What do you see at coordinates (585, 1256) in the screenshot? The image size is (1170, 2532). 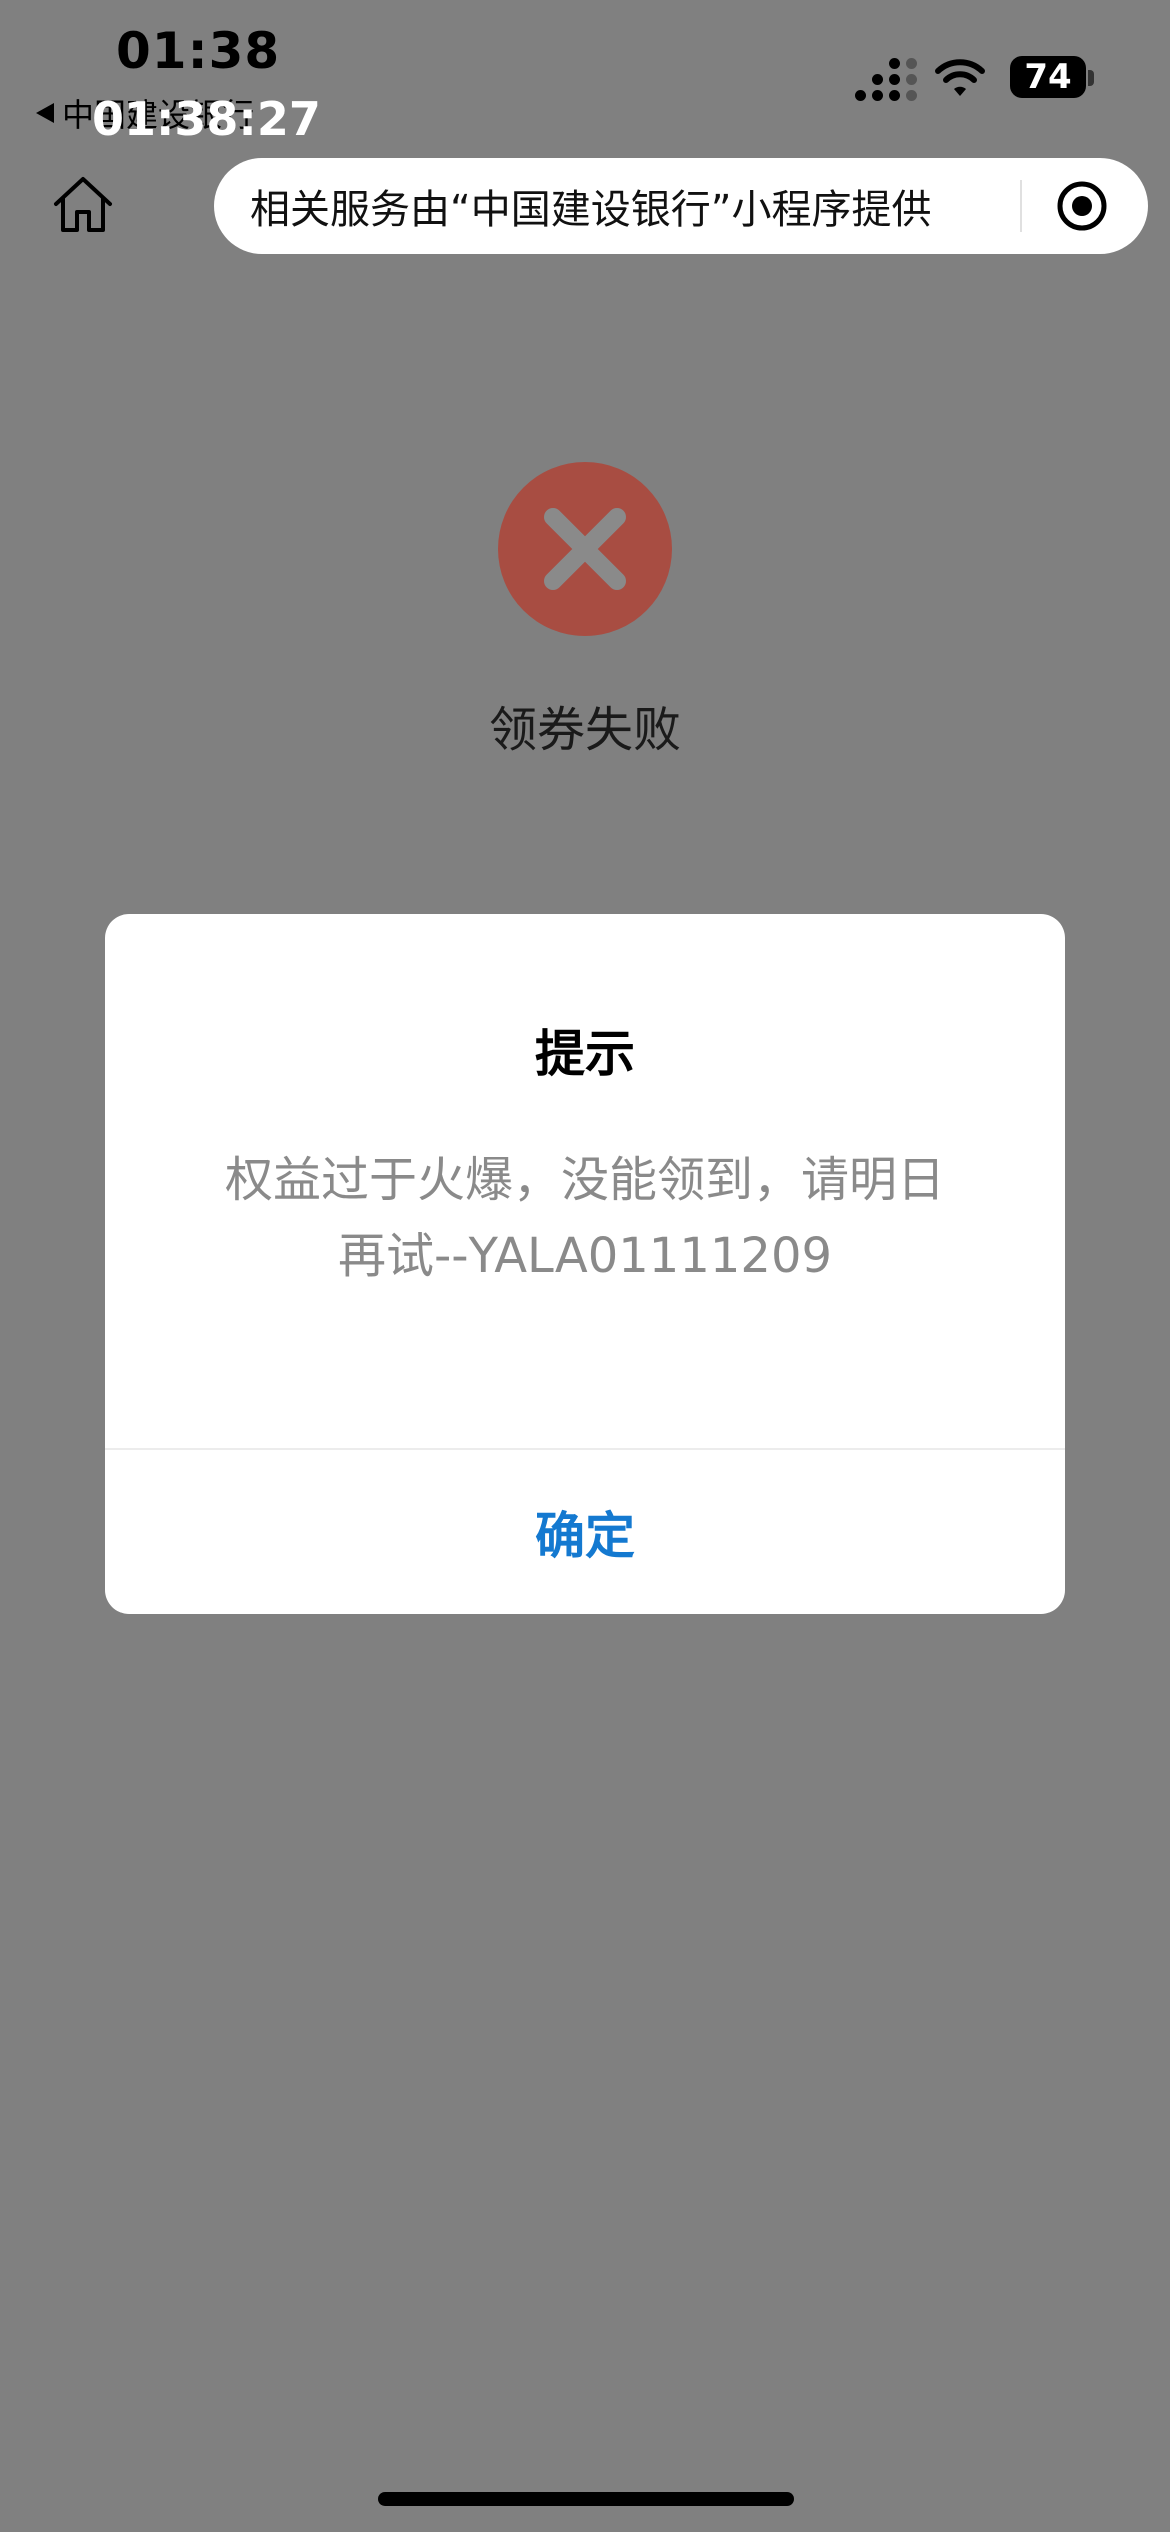 I see `dialog-message-line2: 再试--YALA01111209` at bounding box center [585, 1256].